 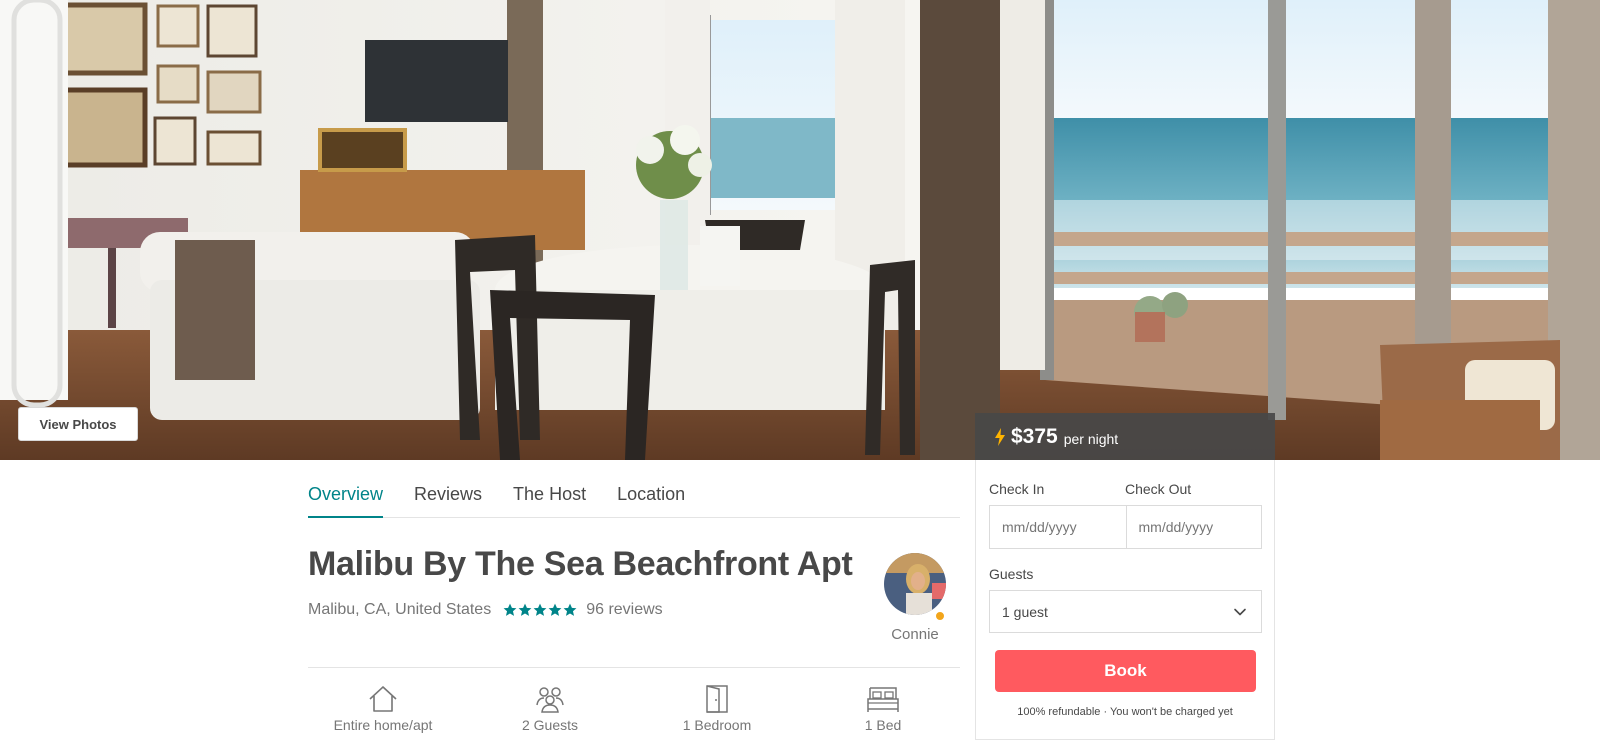 What do you see at coordinates (1193, 527) in the screenshot?
I see `check-out-input` at bounding box center [1193, 527].